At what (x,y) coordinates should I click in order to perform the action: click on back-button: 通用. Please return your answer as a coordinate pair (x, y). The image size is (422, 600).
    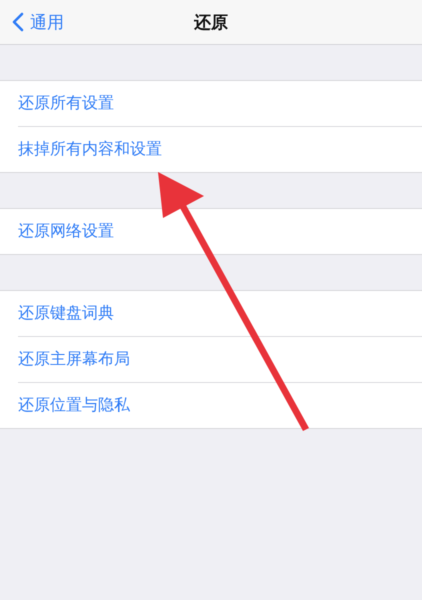
    Looking at the image, I should click on (38, 22).